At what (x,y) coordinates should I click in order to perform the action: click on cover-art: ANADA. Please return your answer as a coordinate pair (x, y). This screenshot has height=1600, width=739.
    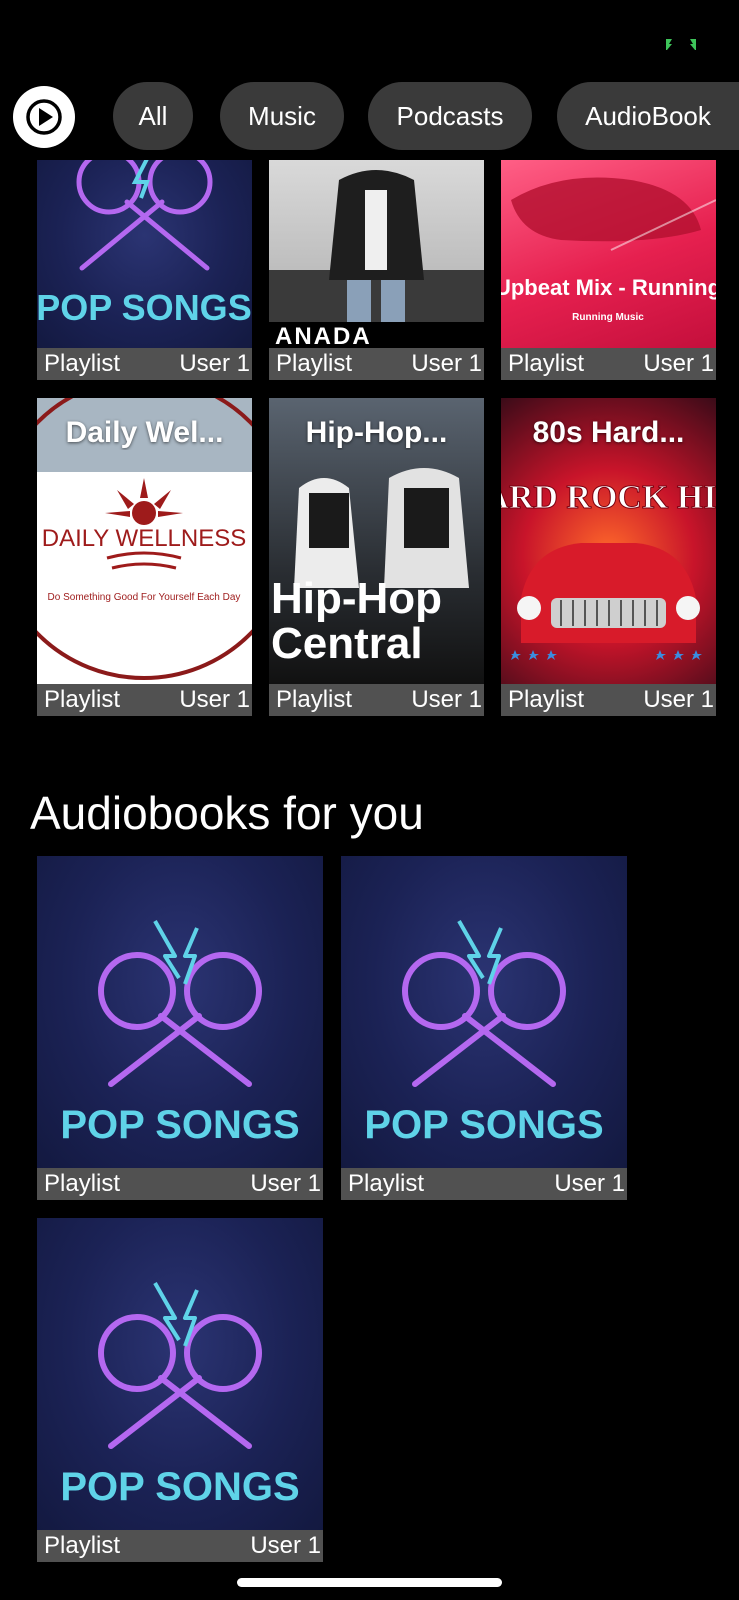
    Looking at the image, I should click on (376, 254).